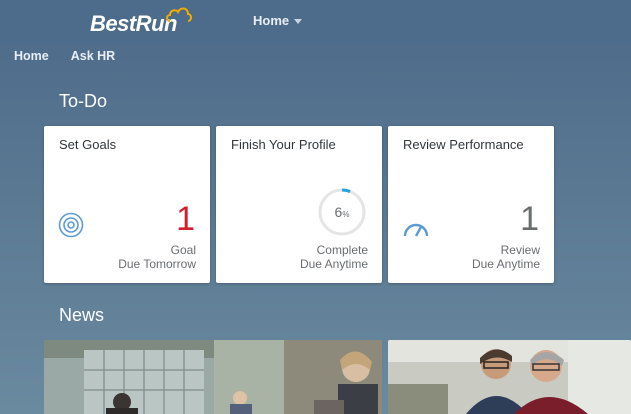  Describe the element at coordinates (157, 264) in the screenshot. I see `tile-due-date: Due Tomorrow` at that location.